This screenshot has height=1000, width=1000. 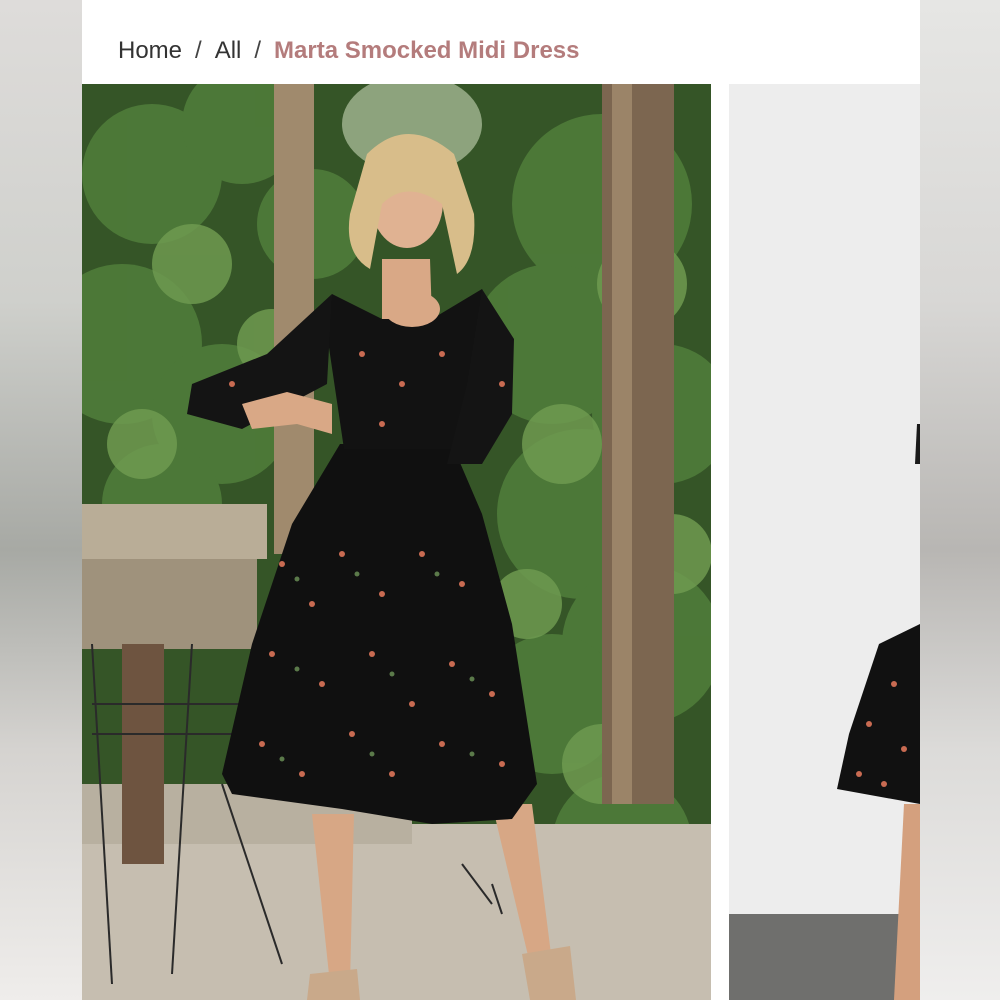 I want to click on blurred-side-right, so click(x=960, y=500).